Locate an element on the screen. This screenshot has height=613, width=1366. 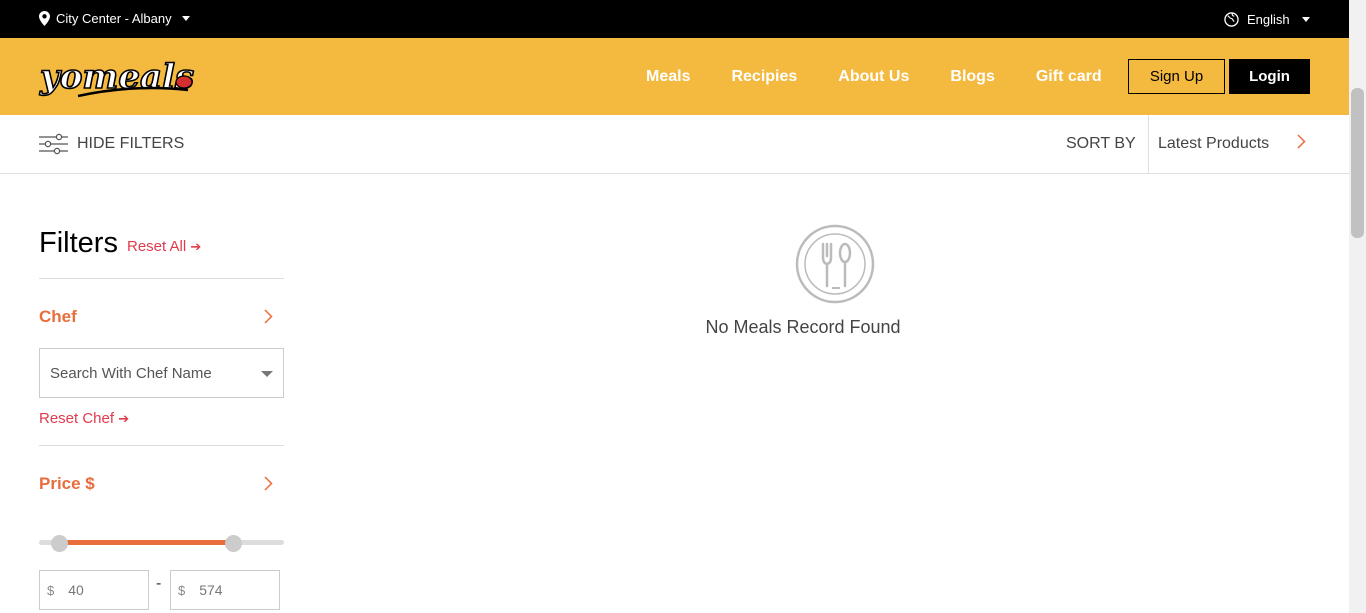
empty-message: No Meals Record Found is located at coordinates (803, 327).